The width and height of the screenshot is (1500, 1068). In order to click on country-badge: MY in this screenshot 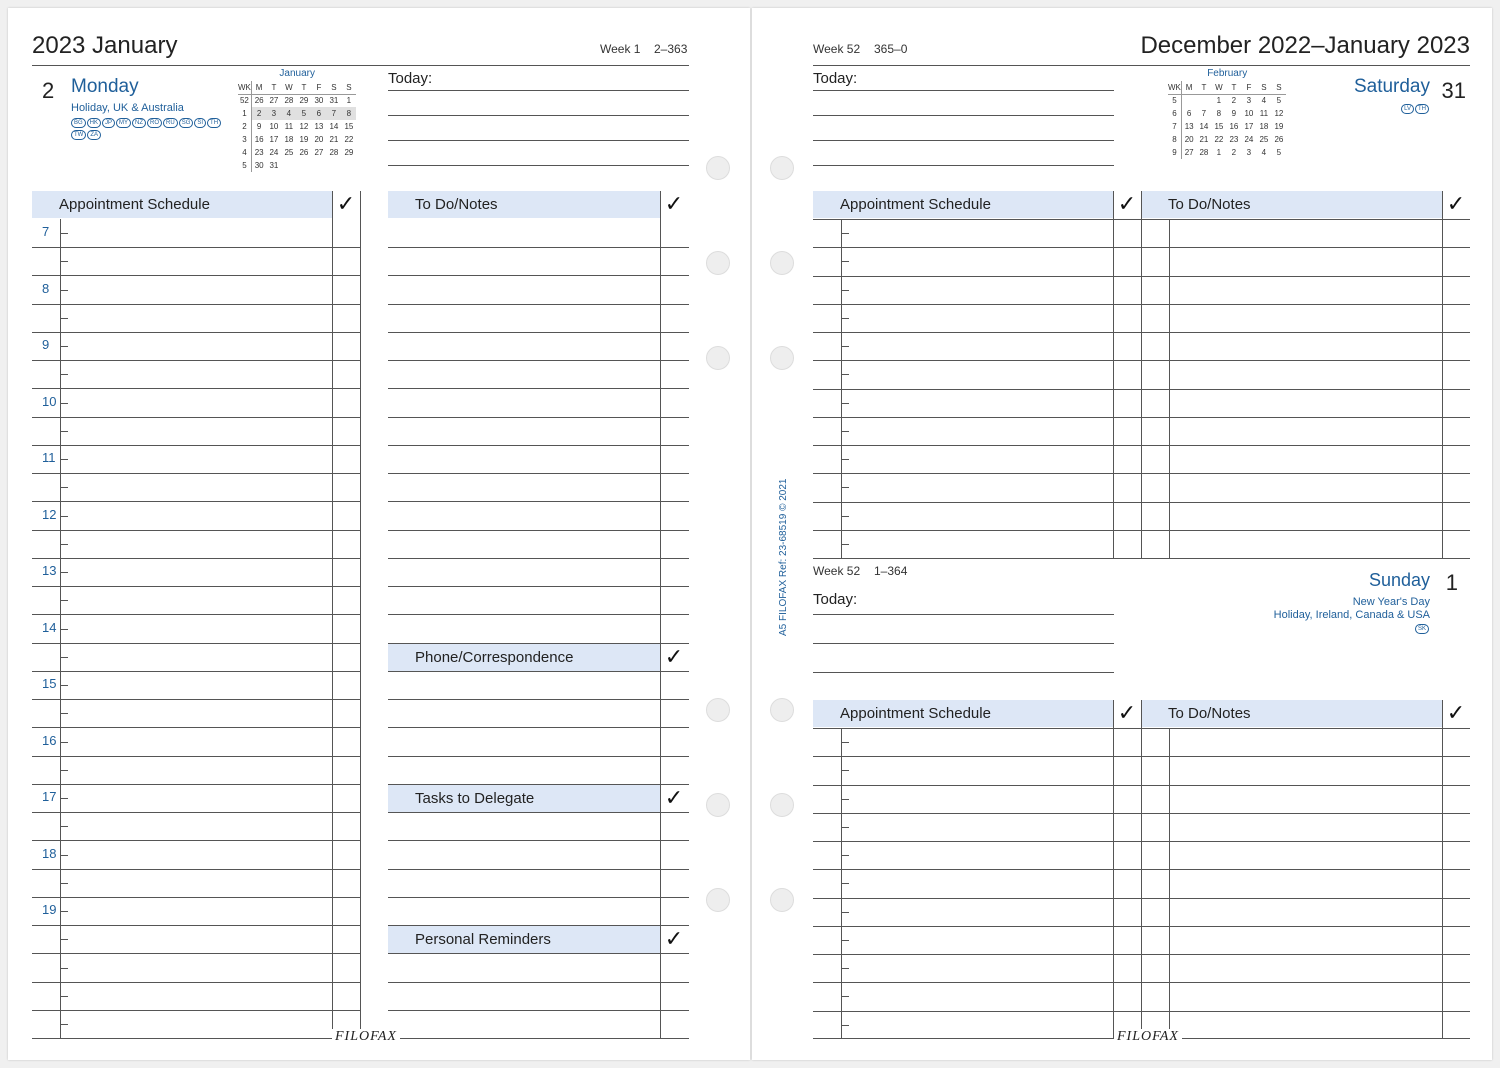, I will do `click(124, 123)`.